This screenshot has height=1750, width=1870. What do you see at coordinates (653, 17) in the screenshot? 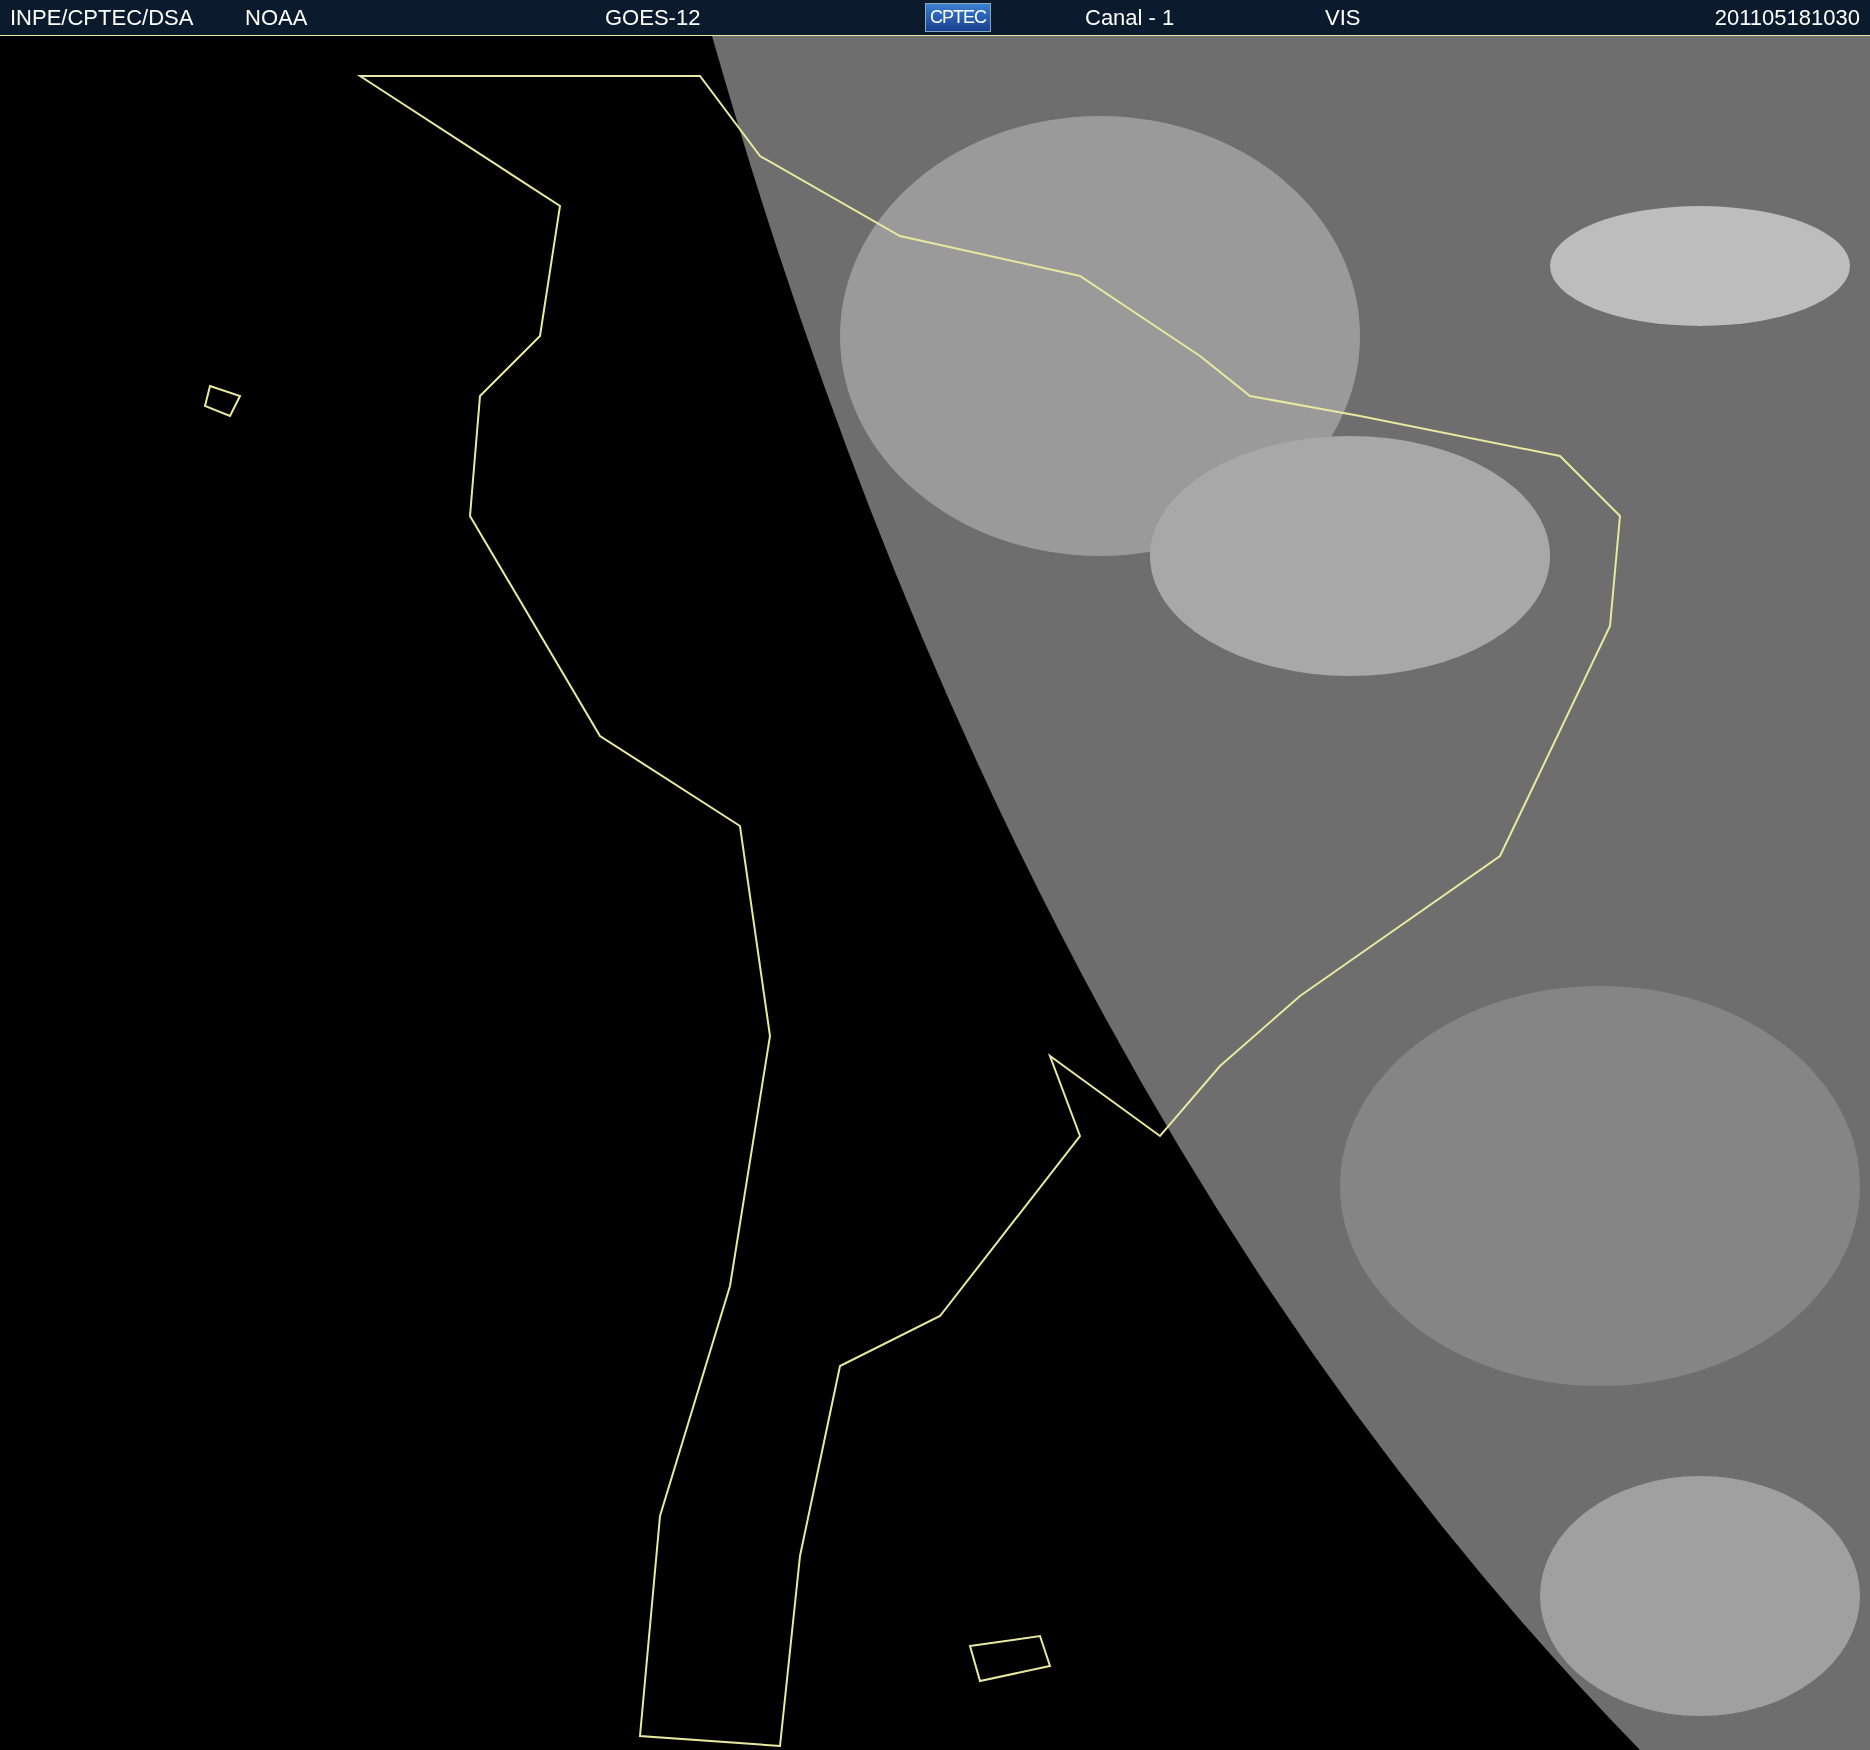
I see `header-text: GOES-12` at bounding box center [653, 17].